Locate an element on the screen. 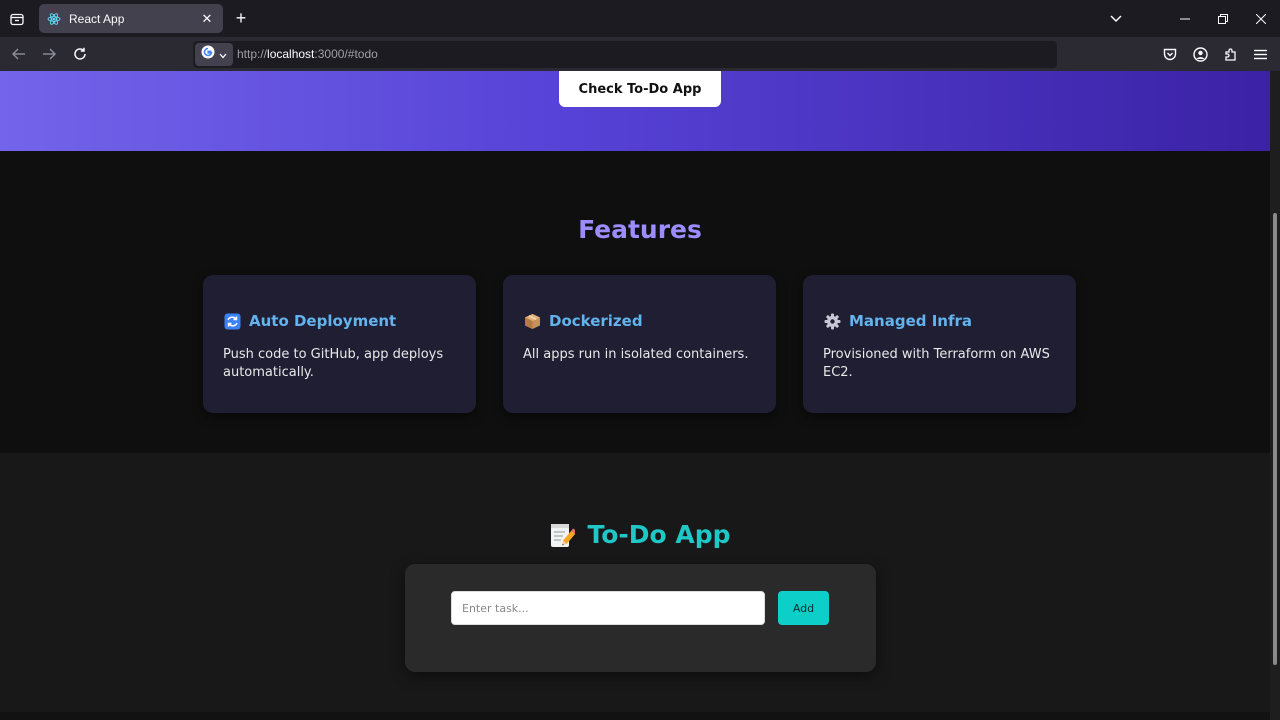  url-scheme: http:// is located at coordinates (252, 54).